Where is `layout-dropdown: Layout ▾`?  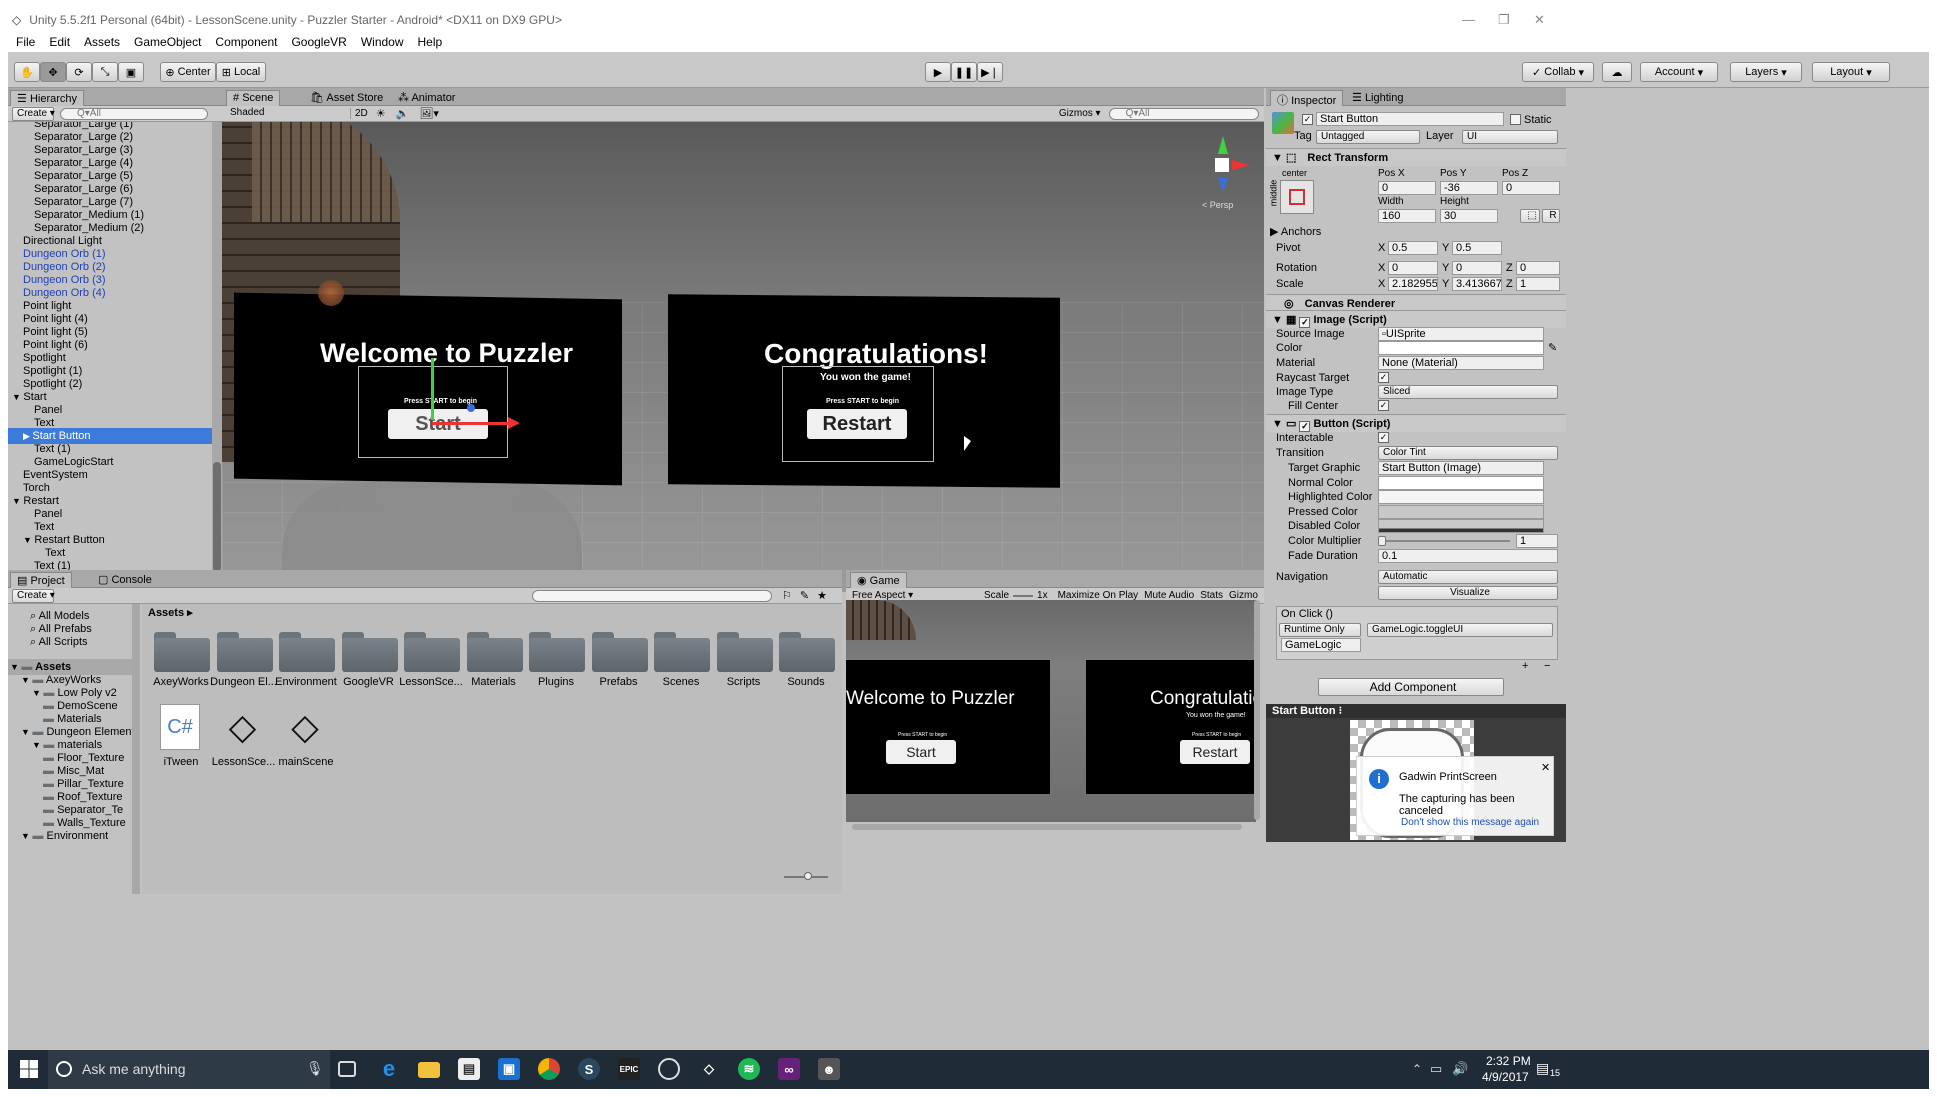
layout-dropdown: Layout ▾ is located at coordinates (1851, 72).